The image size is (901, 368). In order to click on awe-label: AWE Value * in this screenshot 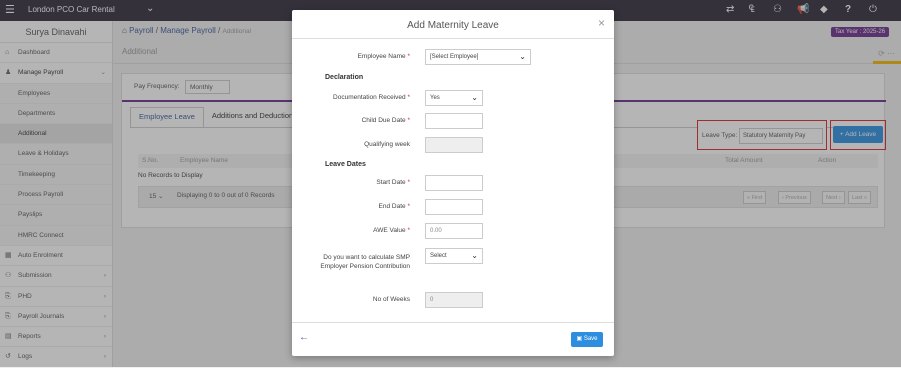, I will do `click(391, 230)`.